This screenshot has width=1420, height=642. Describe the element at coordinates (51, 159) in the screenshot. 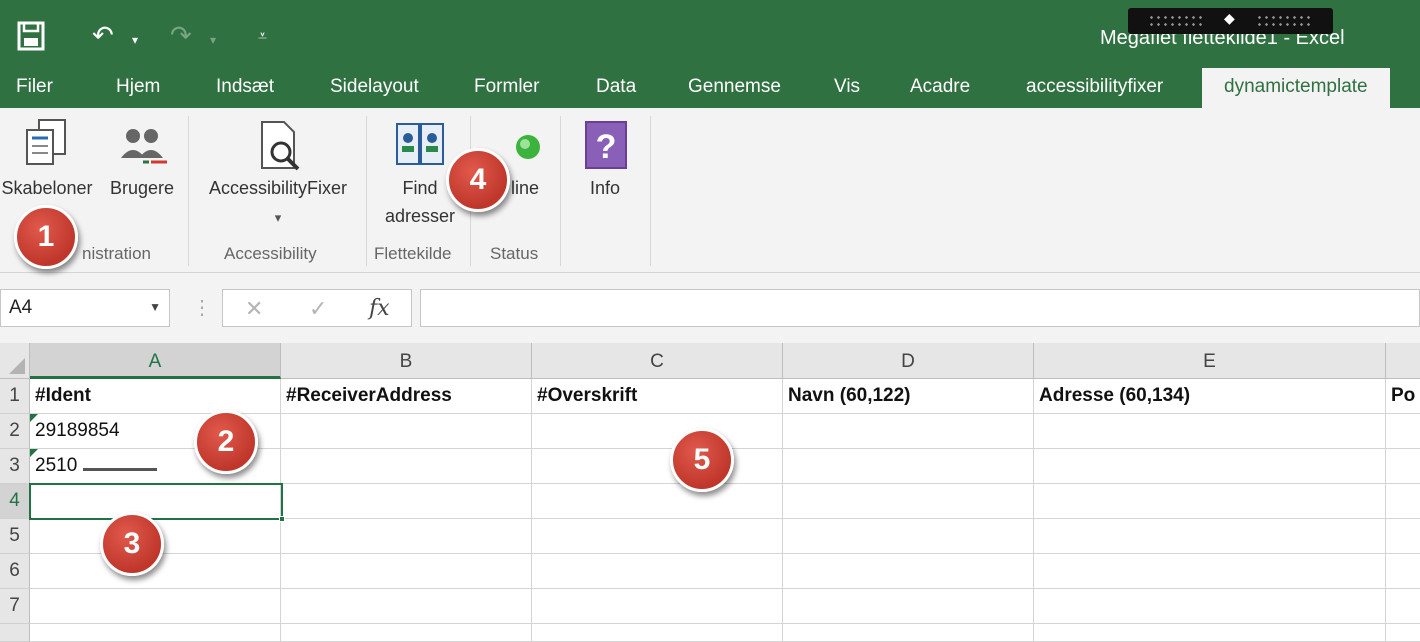

I see `templates-button: Skabeloner` at that location.